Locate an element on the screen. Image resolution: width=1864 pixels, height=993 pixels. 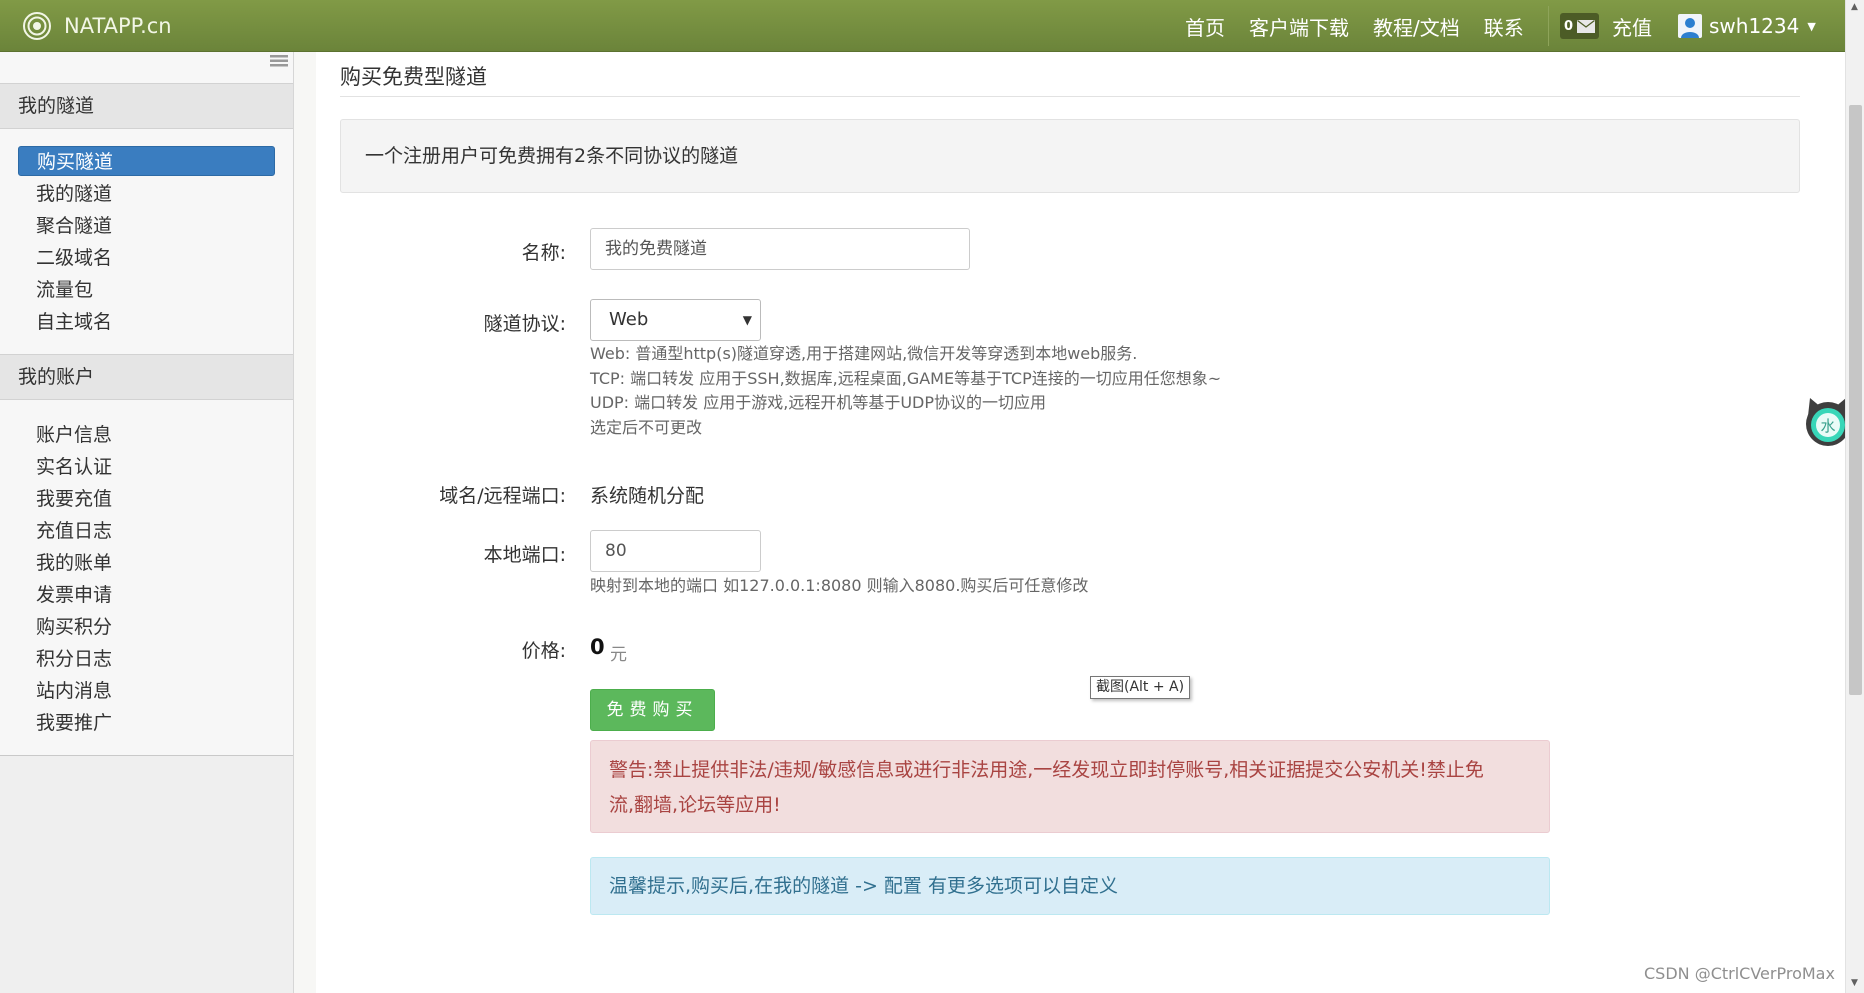
sidebar-item-points-log: 积分日志 is located at coordinates (146, 659).